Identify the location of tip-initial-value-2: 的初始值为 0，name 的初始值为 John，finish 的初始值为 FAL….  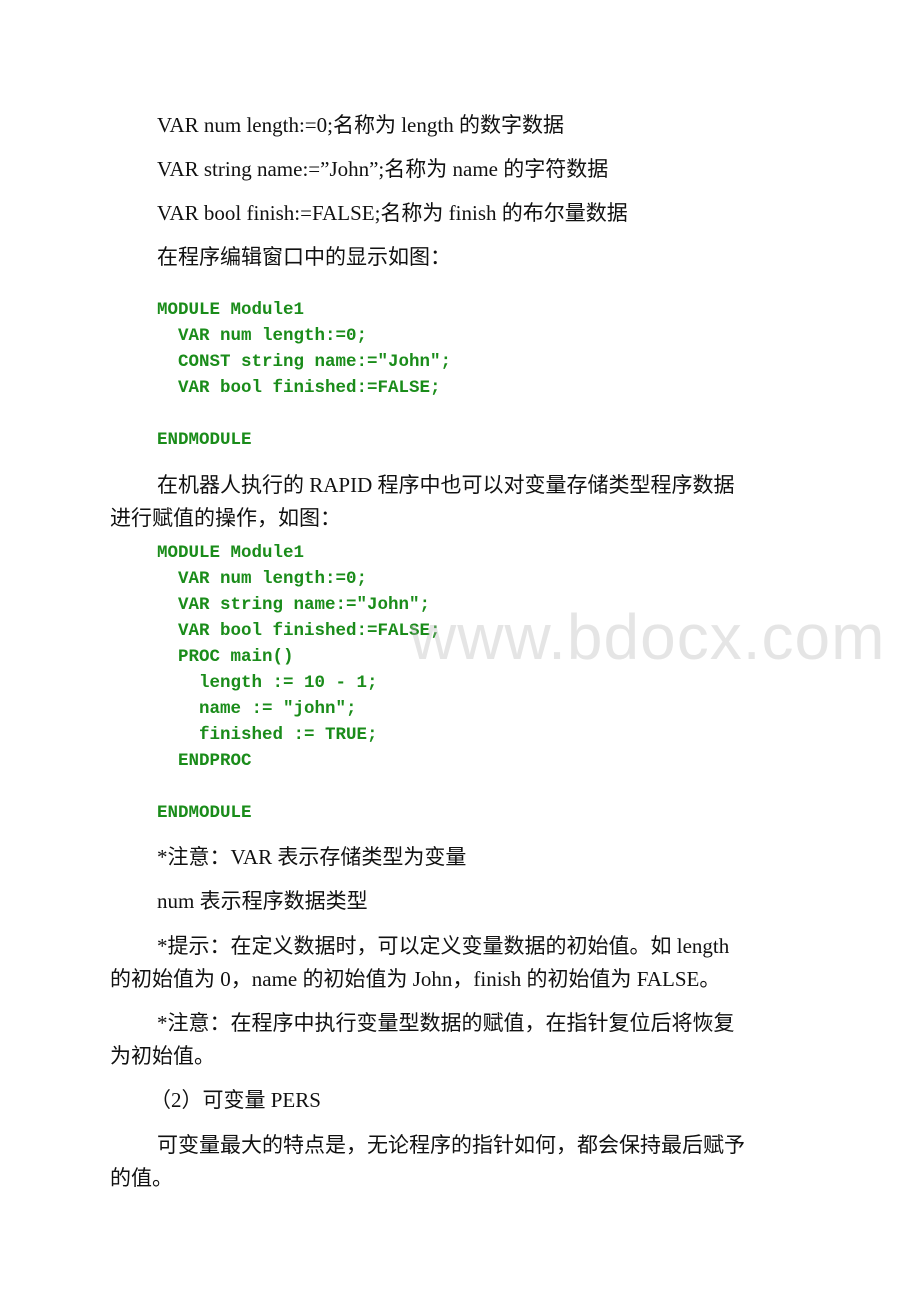
(415, 979).